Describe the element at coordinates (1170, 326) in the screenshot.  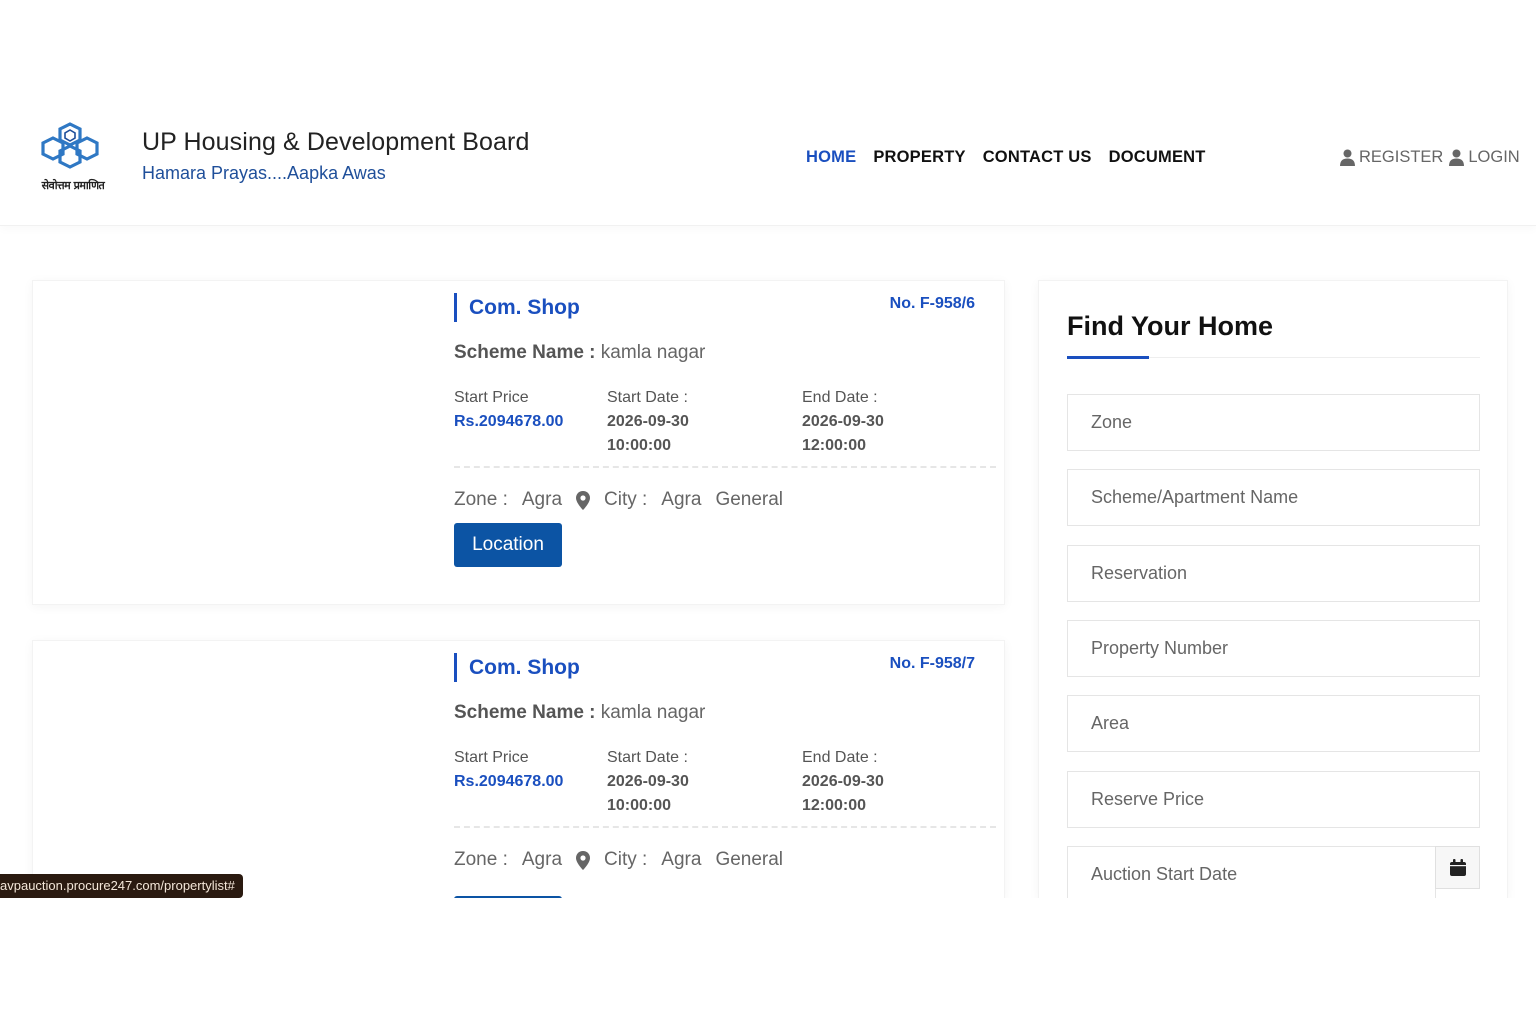
I see `panel-title: Find Your Home` at that location.